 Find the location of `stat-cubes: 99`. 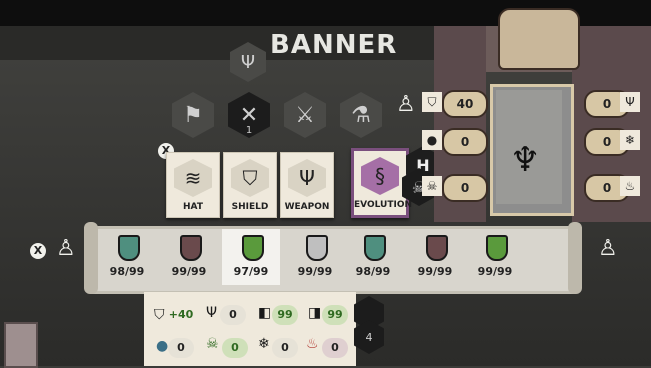

stat-cubes: 99 is located at coordinates (335, 315).